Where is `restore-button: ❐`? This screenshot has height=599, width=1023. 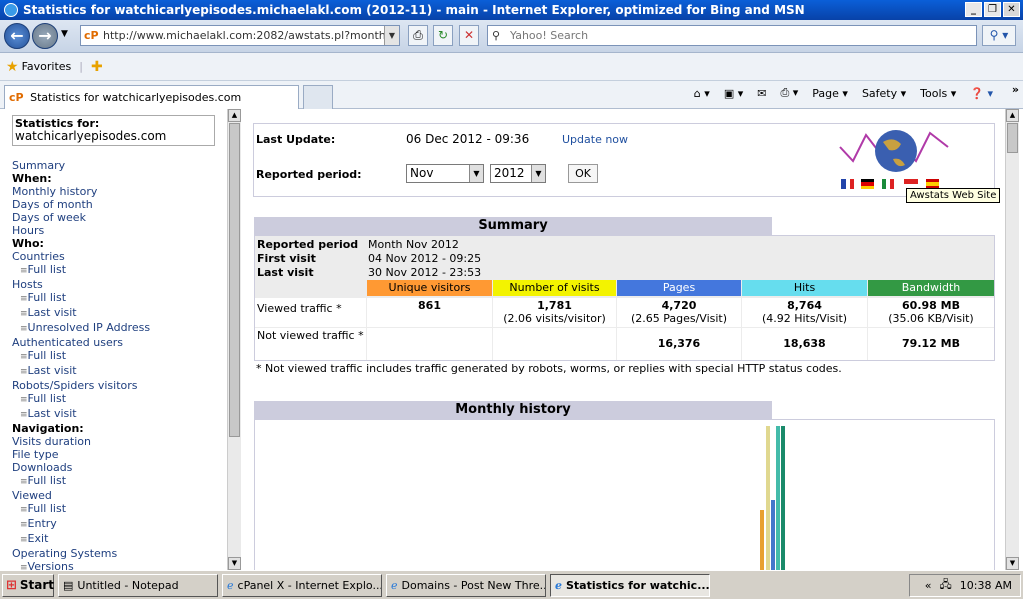 restore-button: ❐ is located at coordinates (992, 9).